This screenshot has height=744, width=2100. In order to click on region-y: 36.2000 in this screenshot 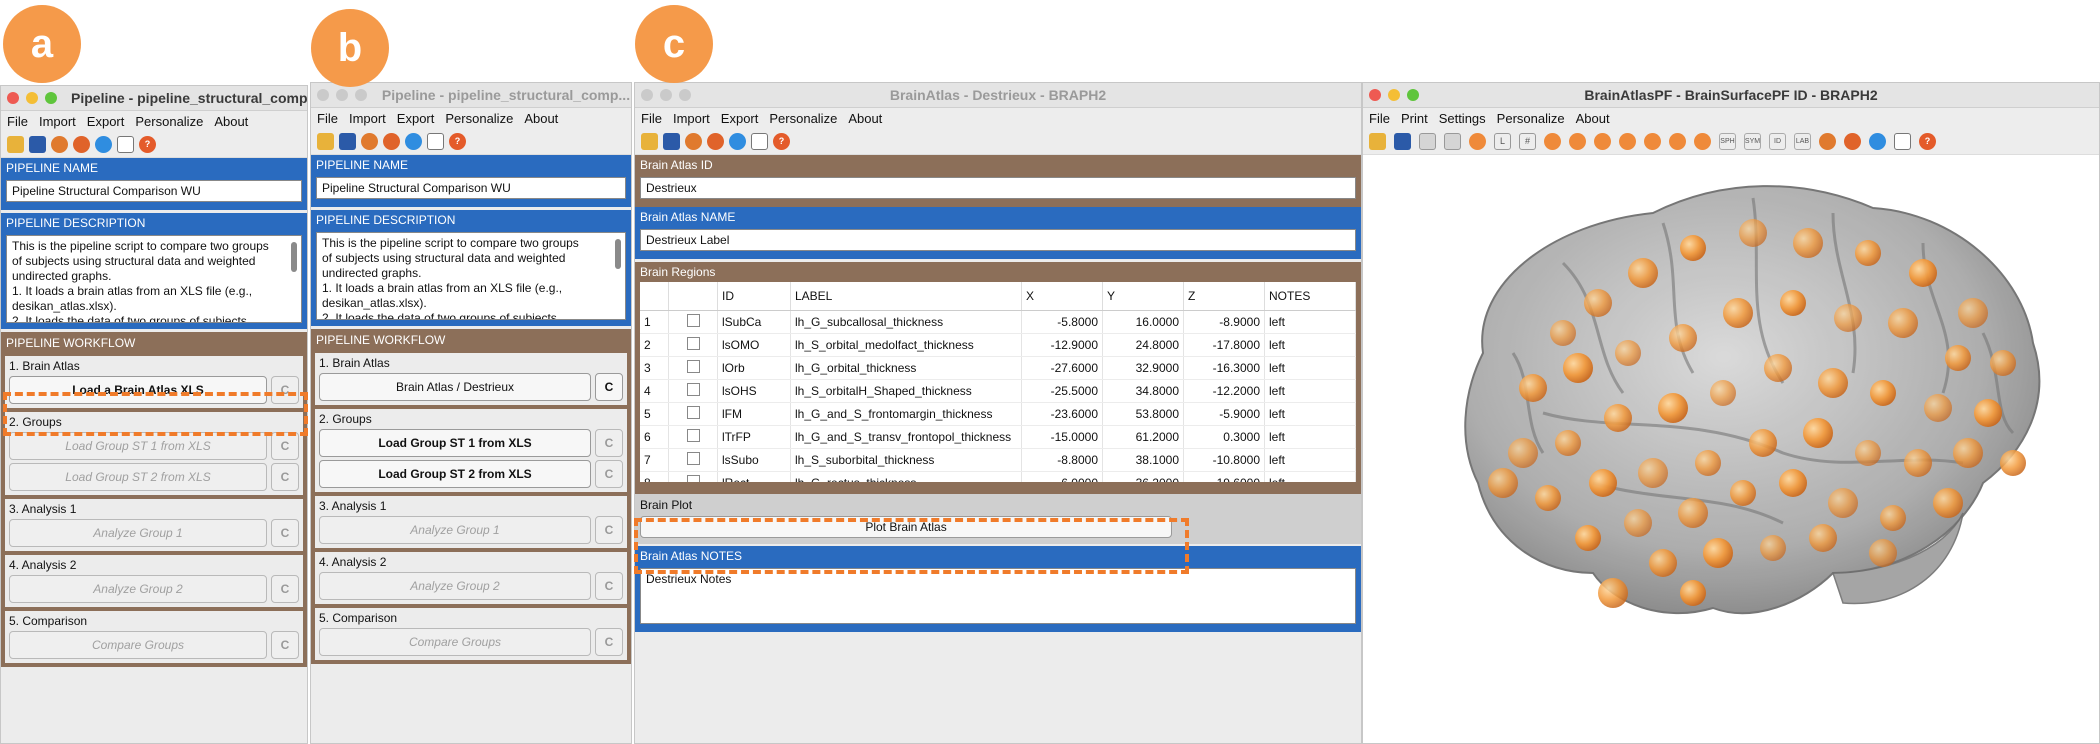, I will do `click(1143, 476)`.